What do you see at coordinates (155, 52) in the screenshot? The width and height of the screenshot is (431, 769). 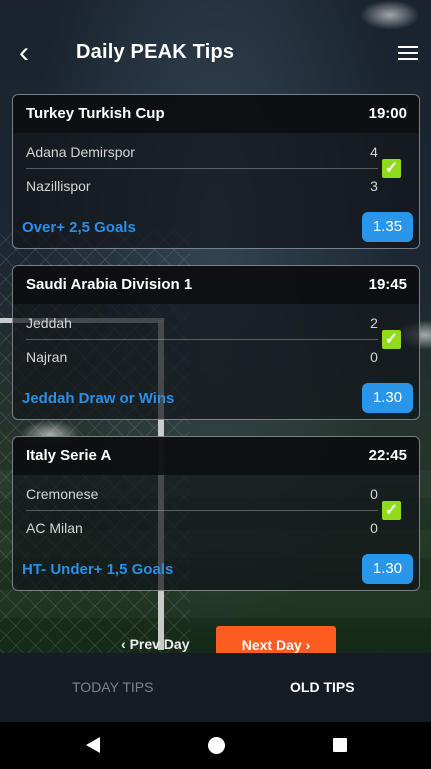 I see `page-title: Daily PEAK Tips` at bounding box center [155, 52].